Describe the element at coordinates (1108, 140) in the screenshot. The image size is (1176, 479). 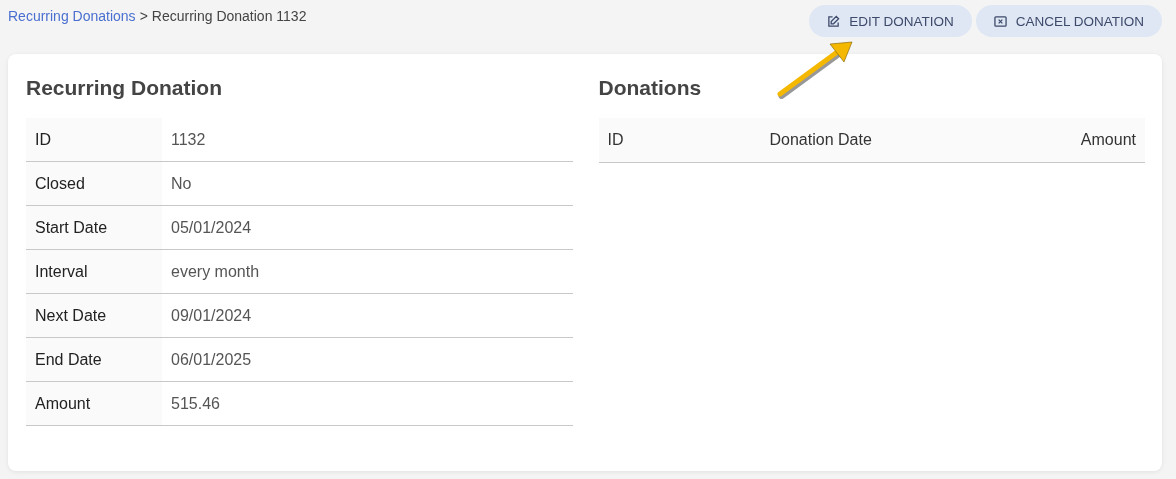
I see `column-header: Amount` at that location.